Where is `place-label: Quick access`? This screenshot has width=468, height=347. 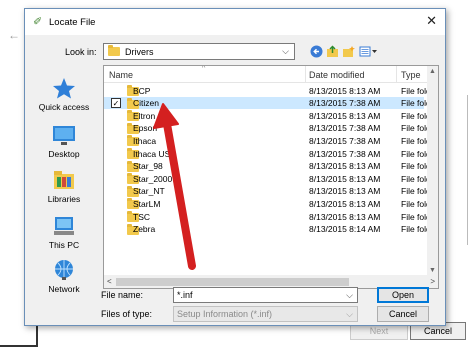
place-label: Quick access is located at coordinates (64, 107).